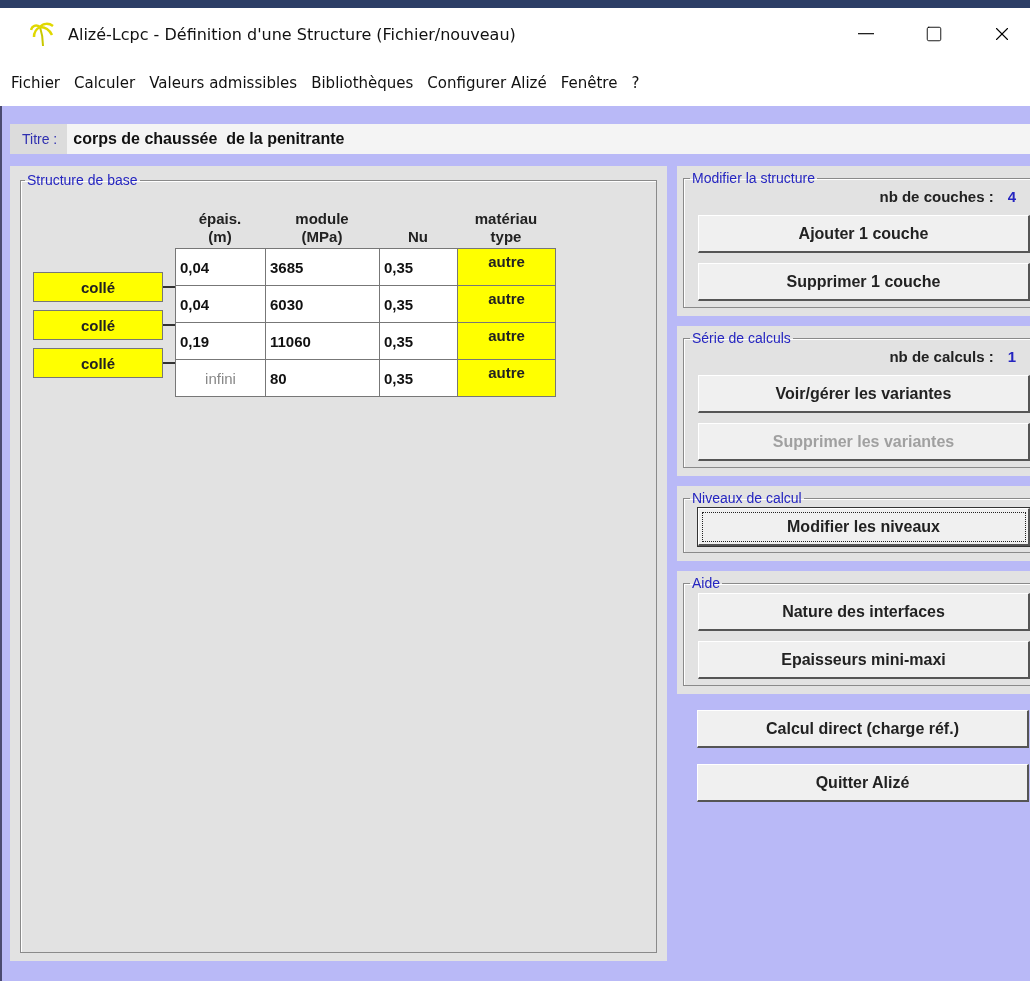 Image resolution: width=1030 pixels, height=981 pixels. I want to click on action-button: Quitter Alizé, so click(863, 783).